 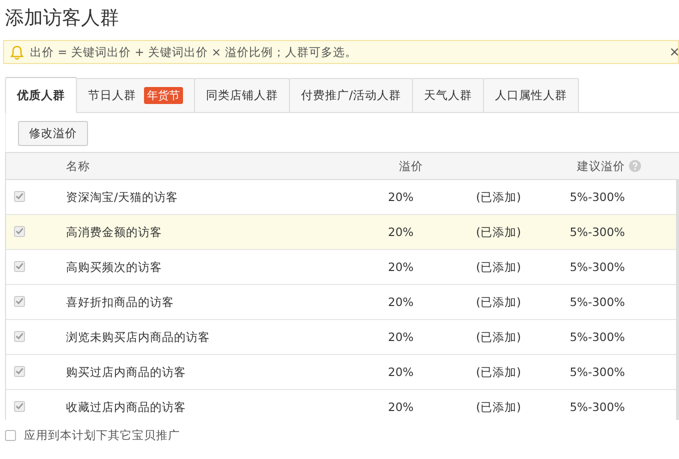 I want to click on page-title: 添加访客人群, so click(x=62, y=18).